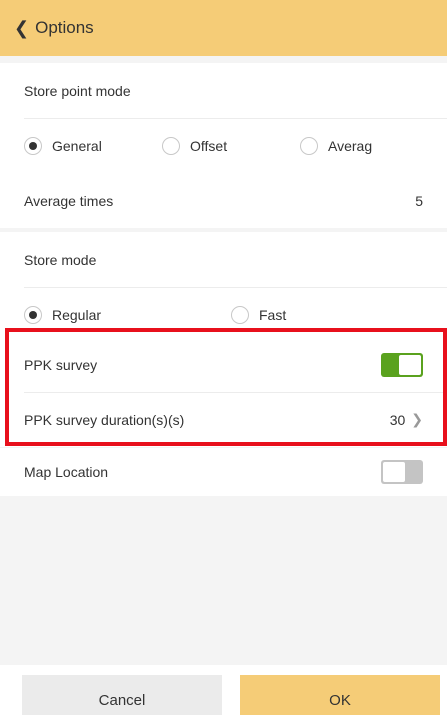 This screenshot has width=447, height=715. I want to click on ppk-duration-label: PPK survey duration(s)(s), so click(104, 419).